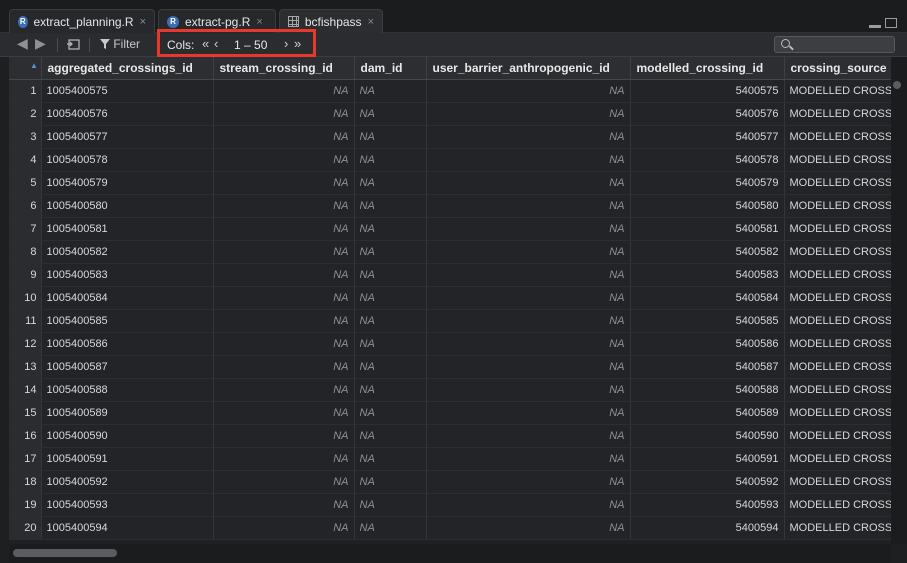  What do you see at coordinates (127, 413) in the screenshot?
I see `cell-aggregated-crossings-id: 1005400589` at bounding box center [127, 413].